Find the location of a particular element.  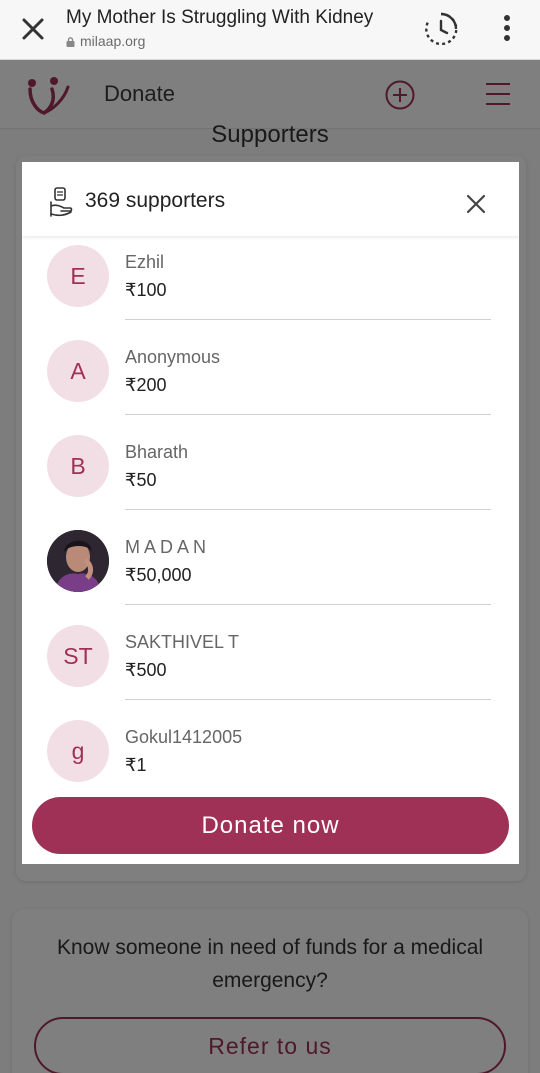

supporter-amount: ₹50 is located at coordinates (141, 480).